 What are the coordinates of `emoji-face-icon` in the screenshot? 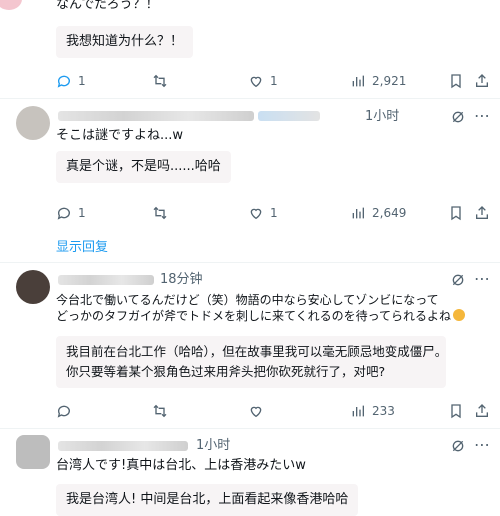 It's located at (459, 315).